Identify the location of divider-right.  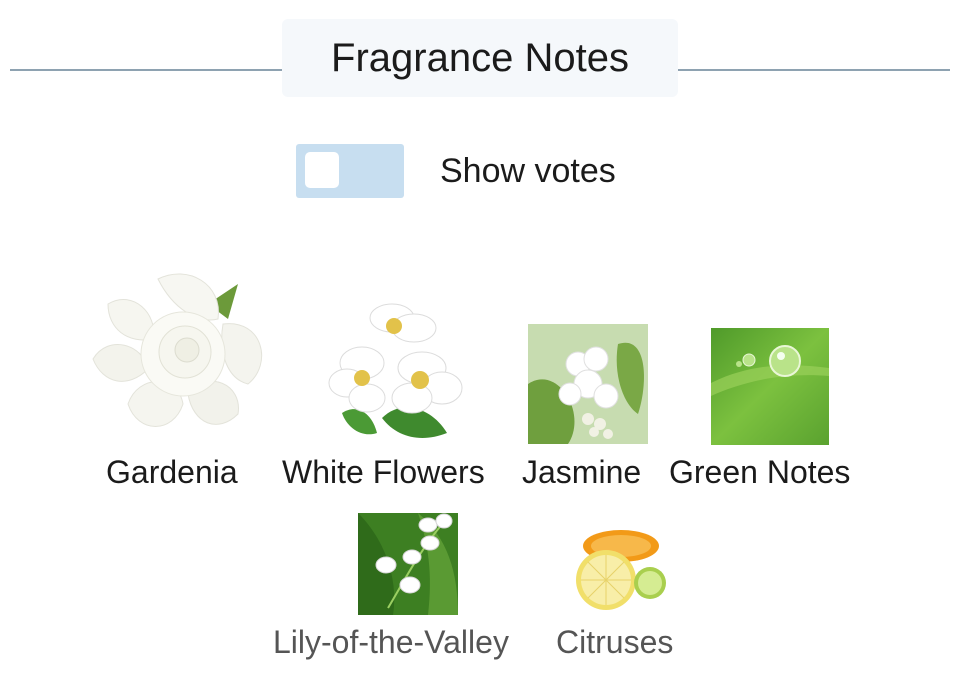
(814, 70).